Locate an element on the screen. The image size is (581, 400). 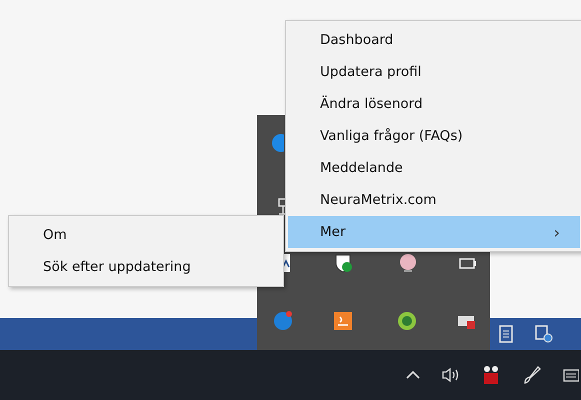
document-icon is located at coordinates (506, 334).